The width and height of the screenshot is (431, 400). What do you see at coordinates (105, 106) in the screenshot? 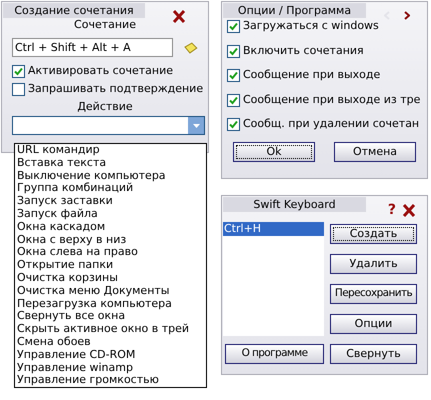
I see `section-label: Действие` at bounding box center [105, 106].